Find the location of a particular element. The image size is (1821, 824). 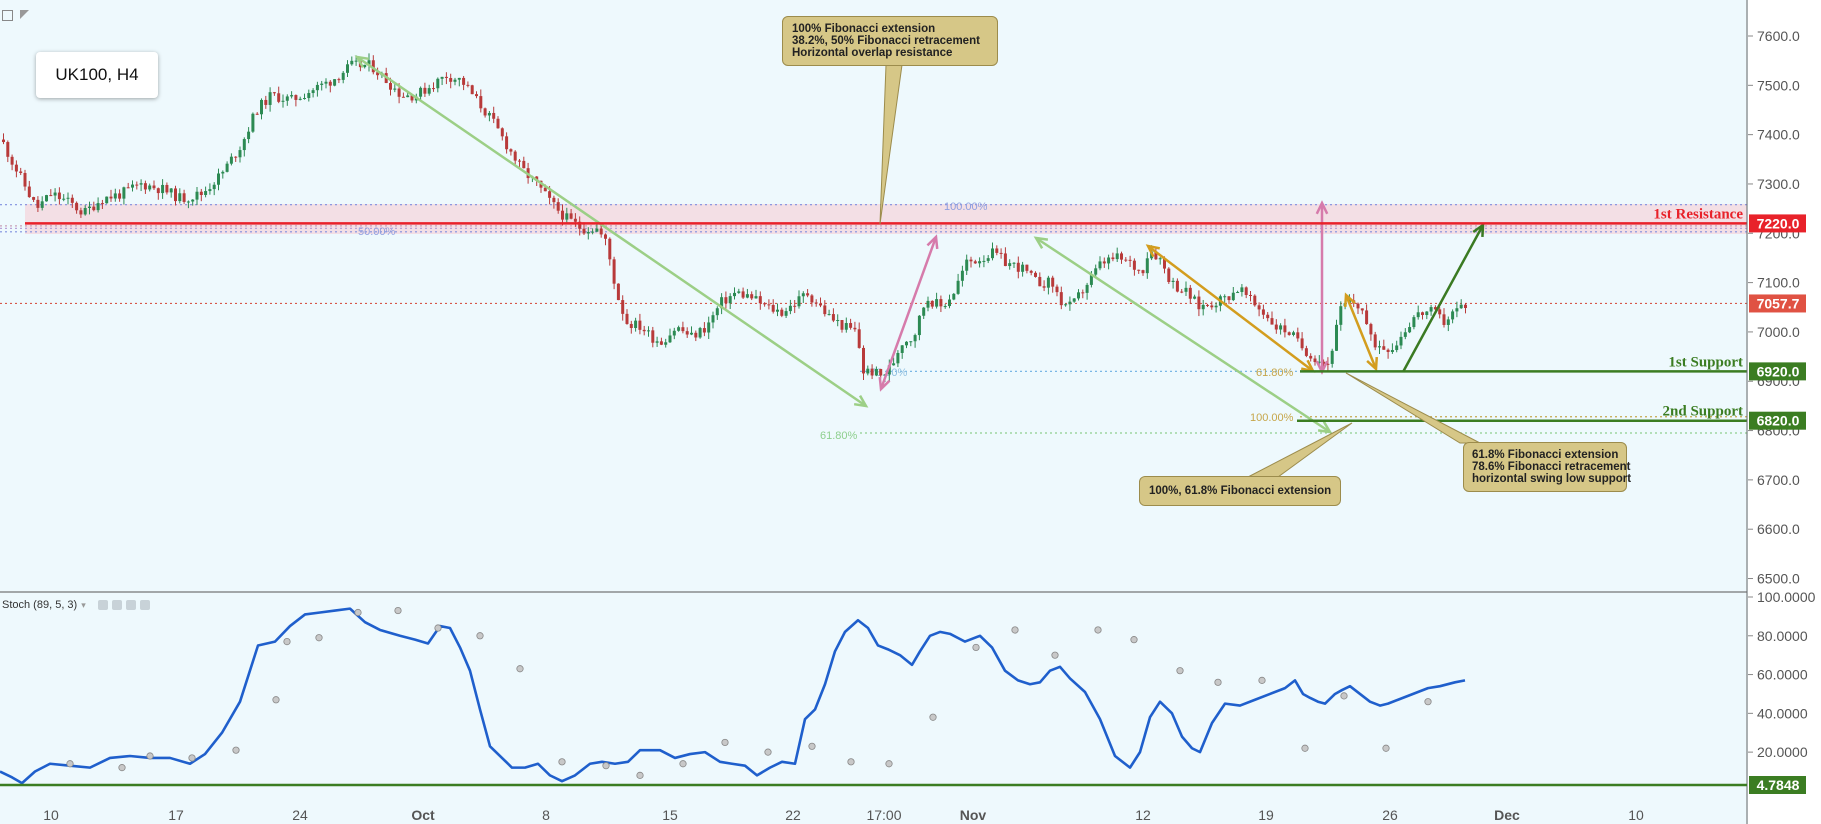

chart-title: UK100, H4 is located at coordinates (97, 75).